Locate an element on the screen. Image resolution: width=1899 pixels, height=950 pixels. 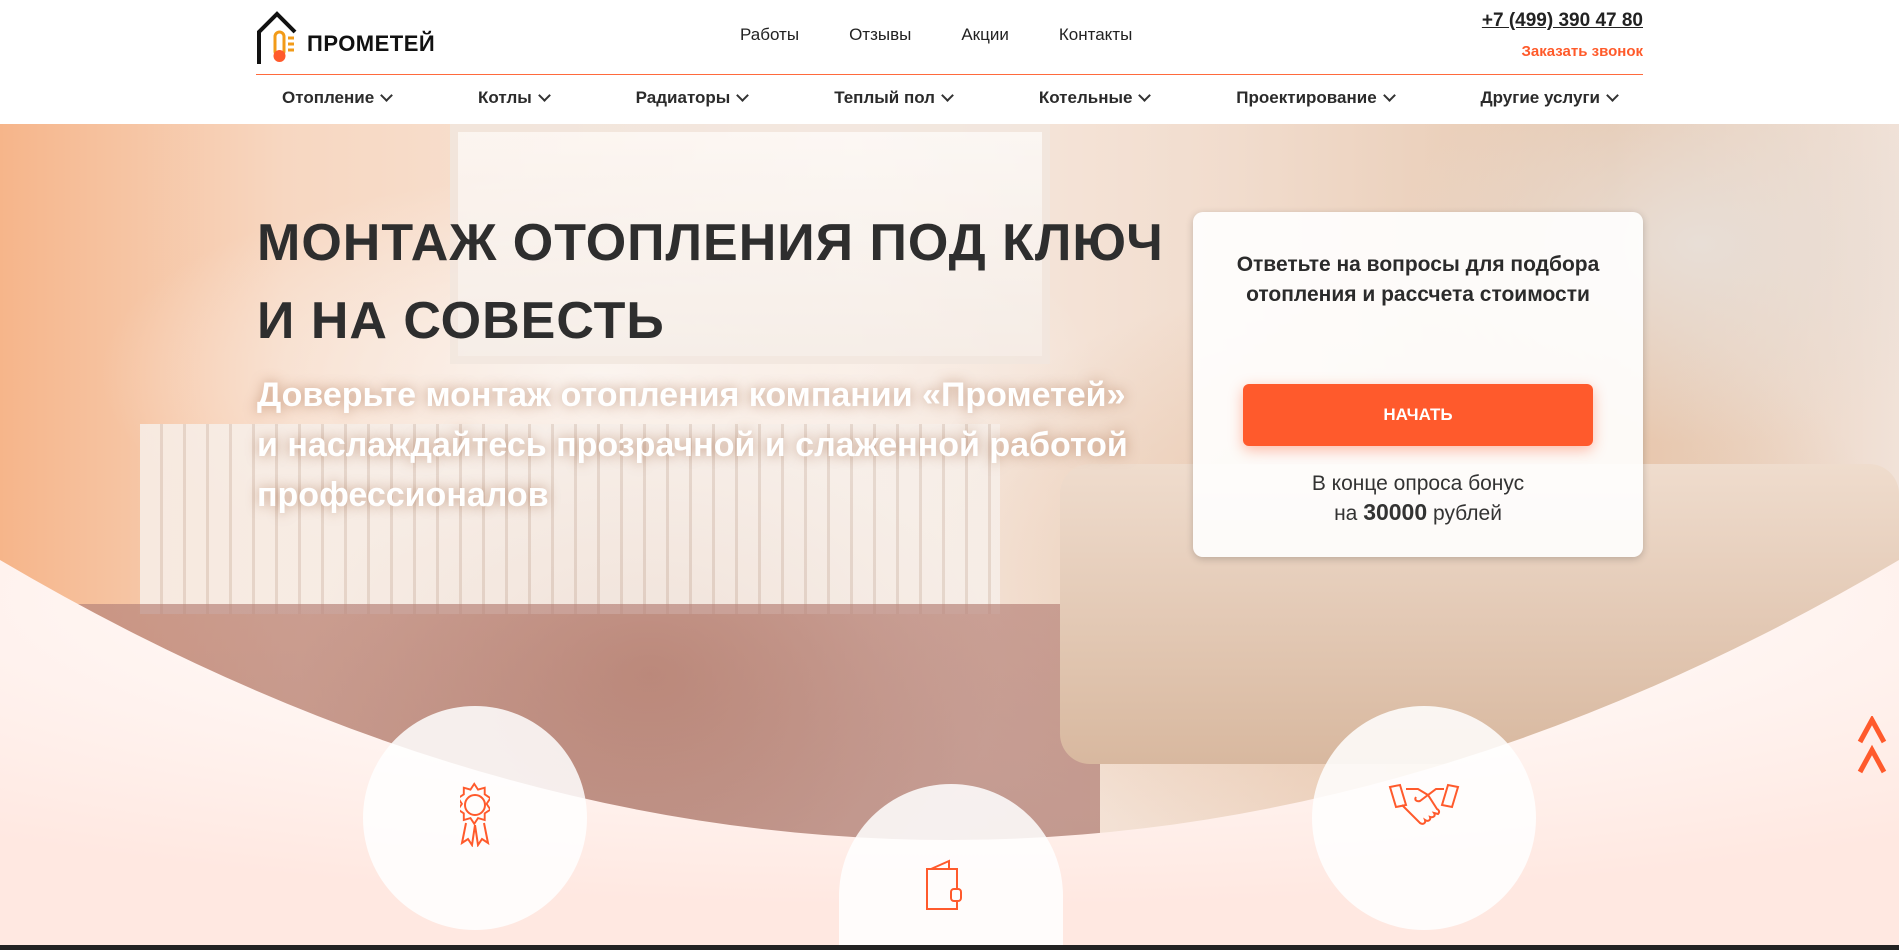
bottom-bar is located at coordinates (949, 947).